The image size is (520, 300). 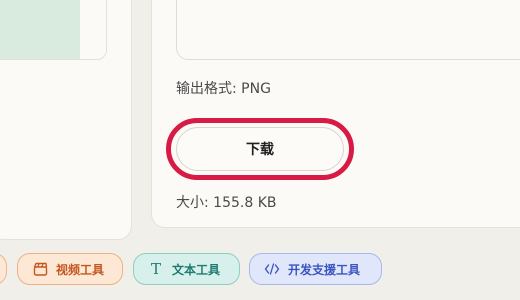 What do you see at coordinates (348, 30) in the screenshot?
I see `output-image-preview` at bounding box center [348, 30].